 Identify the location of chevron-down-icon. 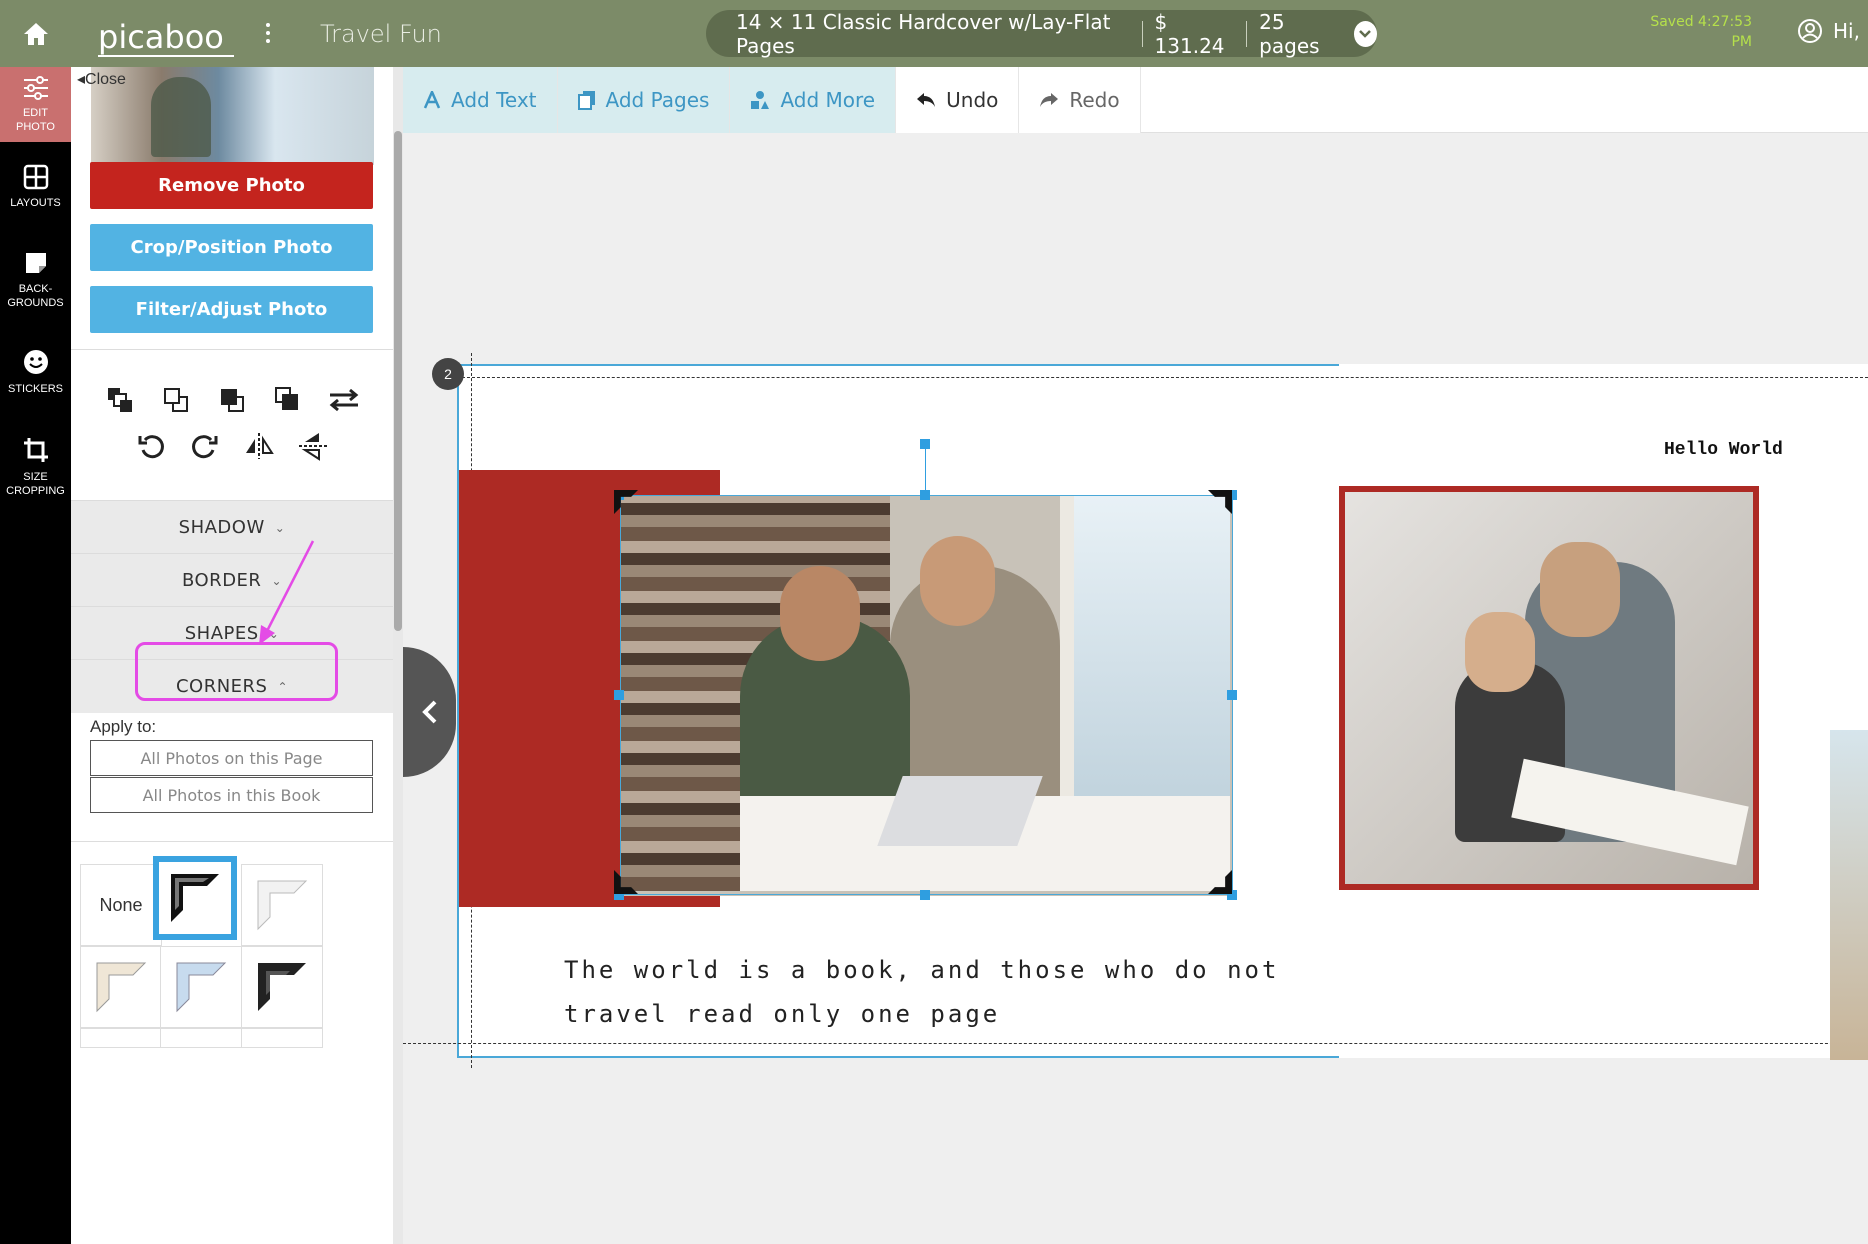
(1365, 33).